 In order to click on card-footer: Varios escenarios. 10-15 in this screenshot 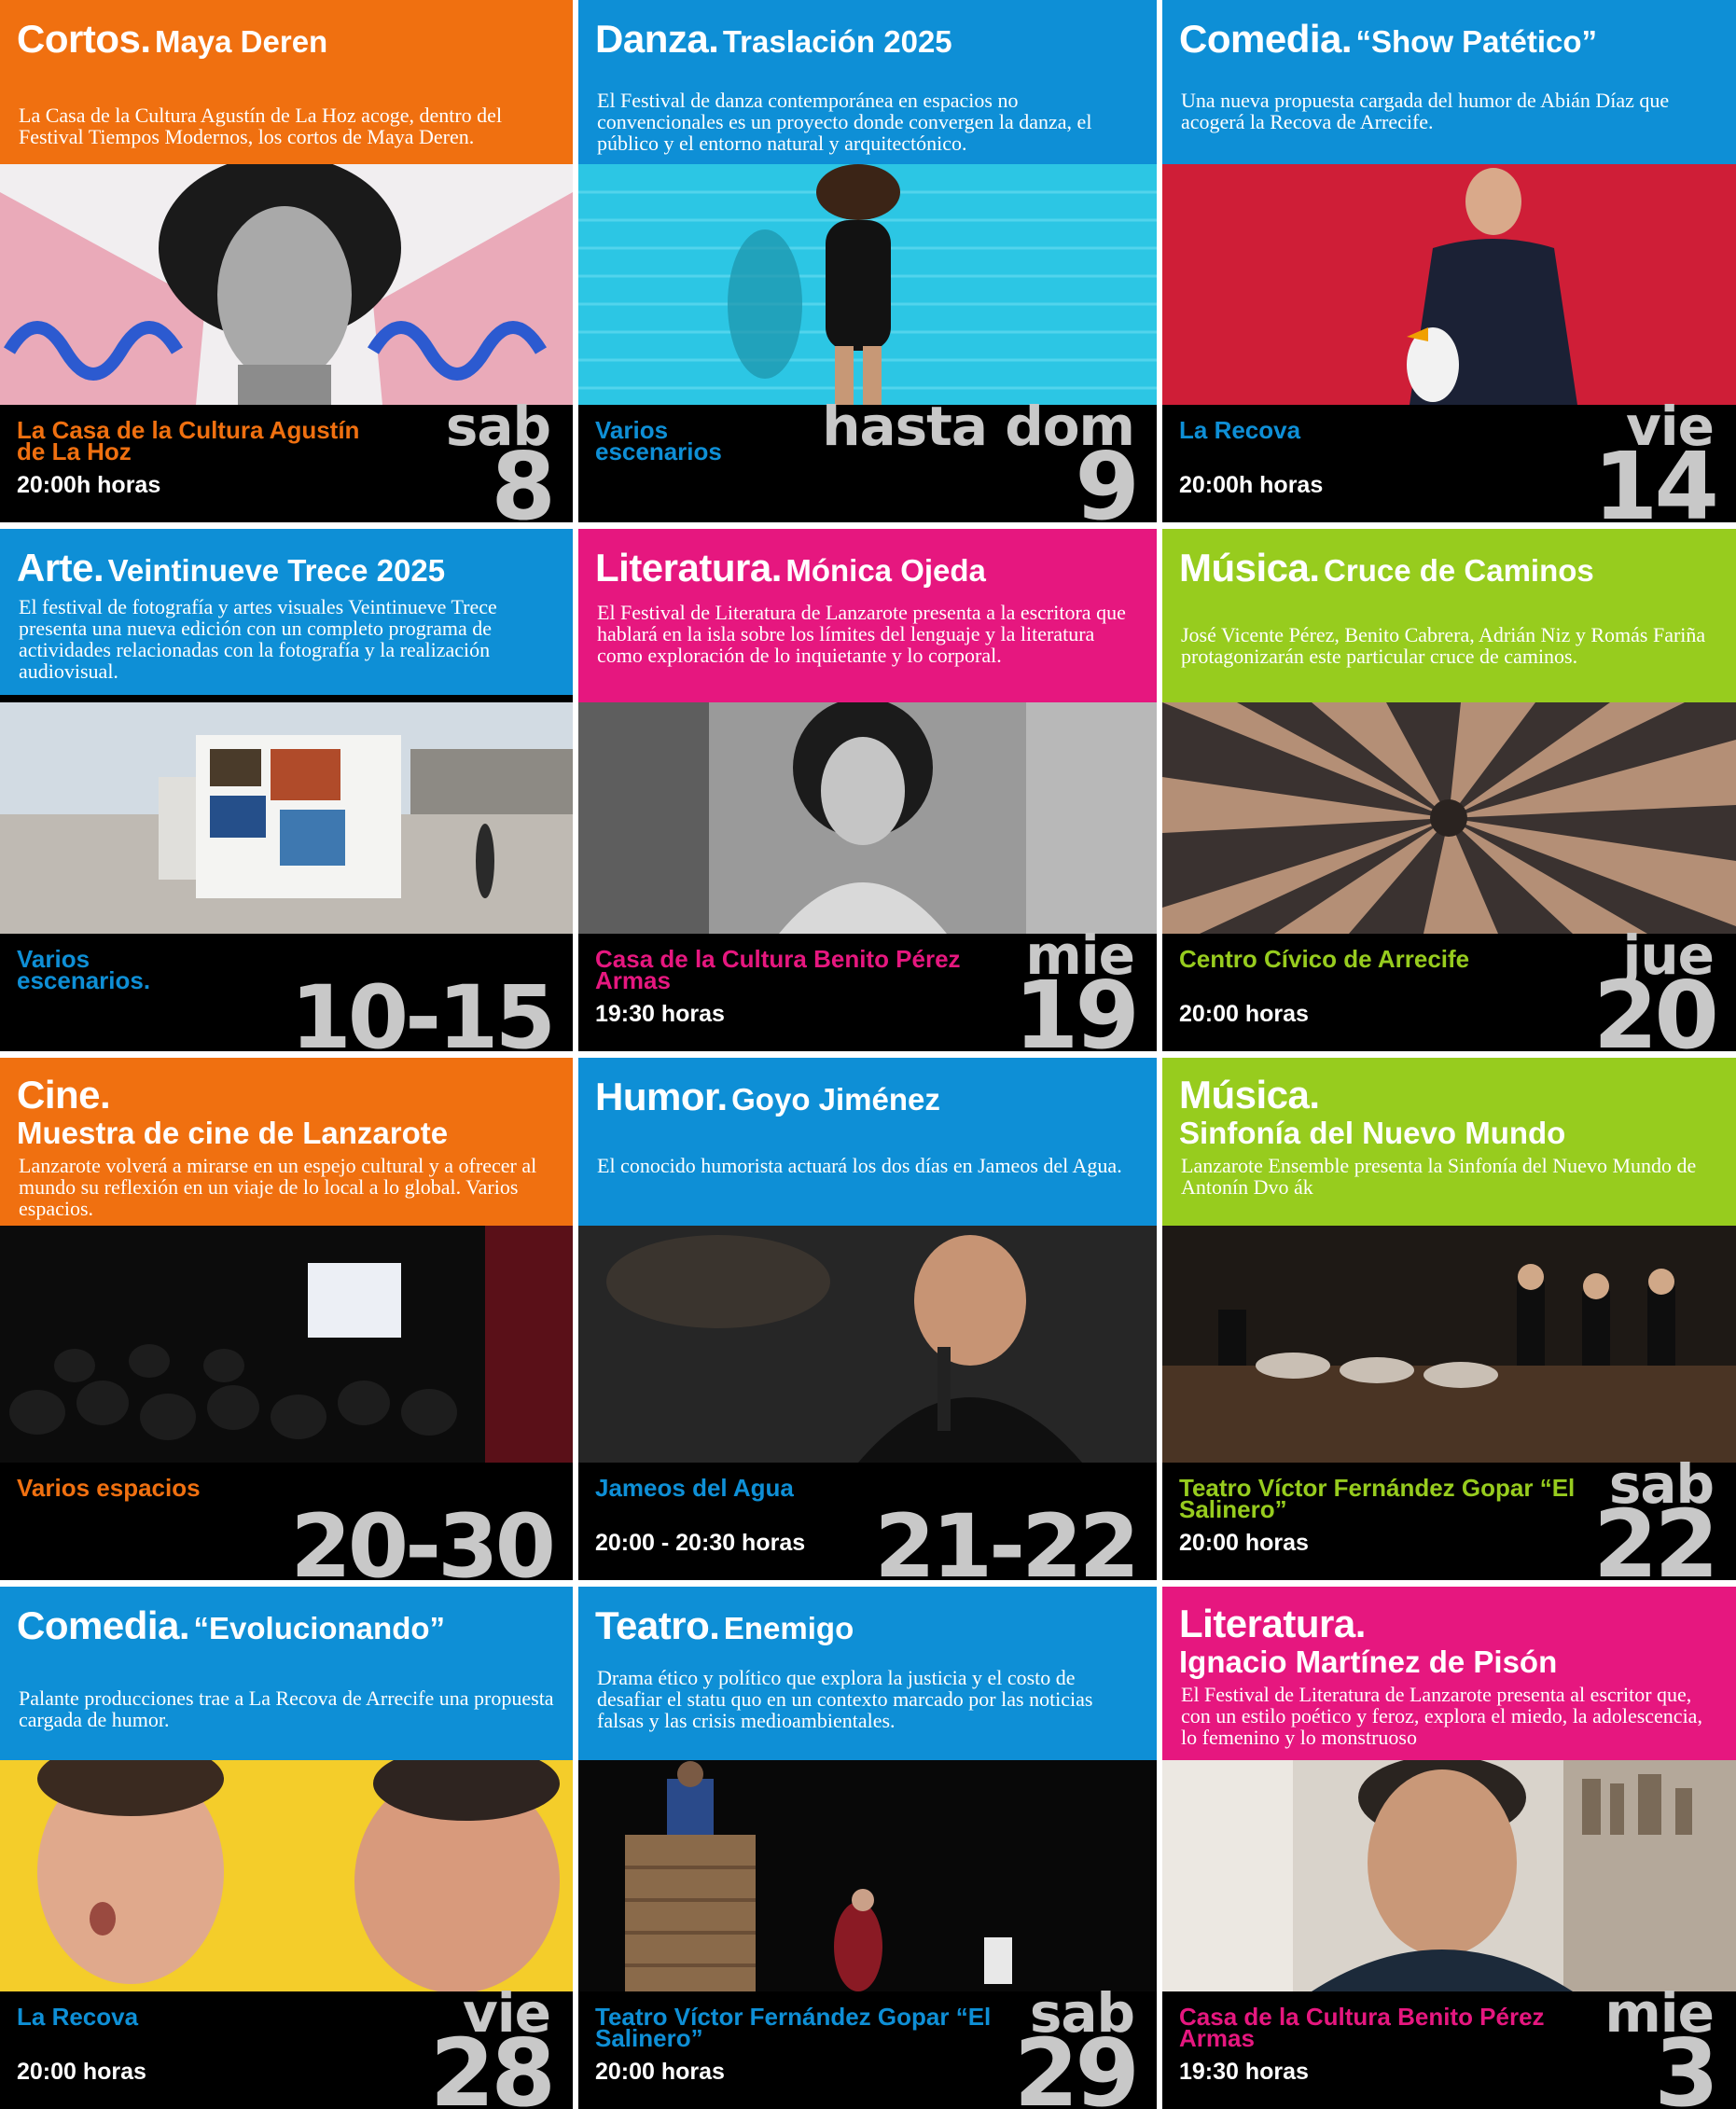, I will do `click(286, 992)`.